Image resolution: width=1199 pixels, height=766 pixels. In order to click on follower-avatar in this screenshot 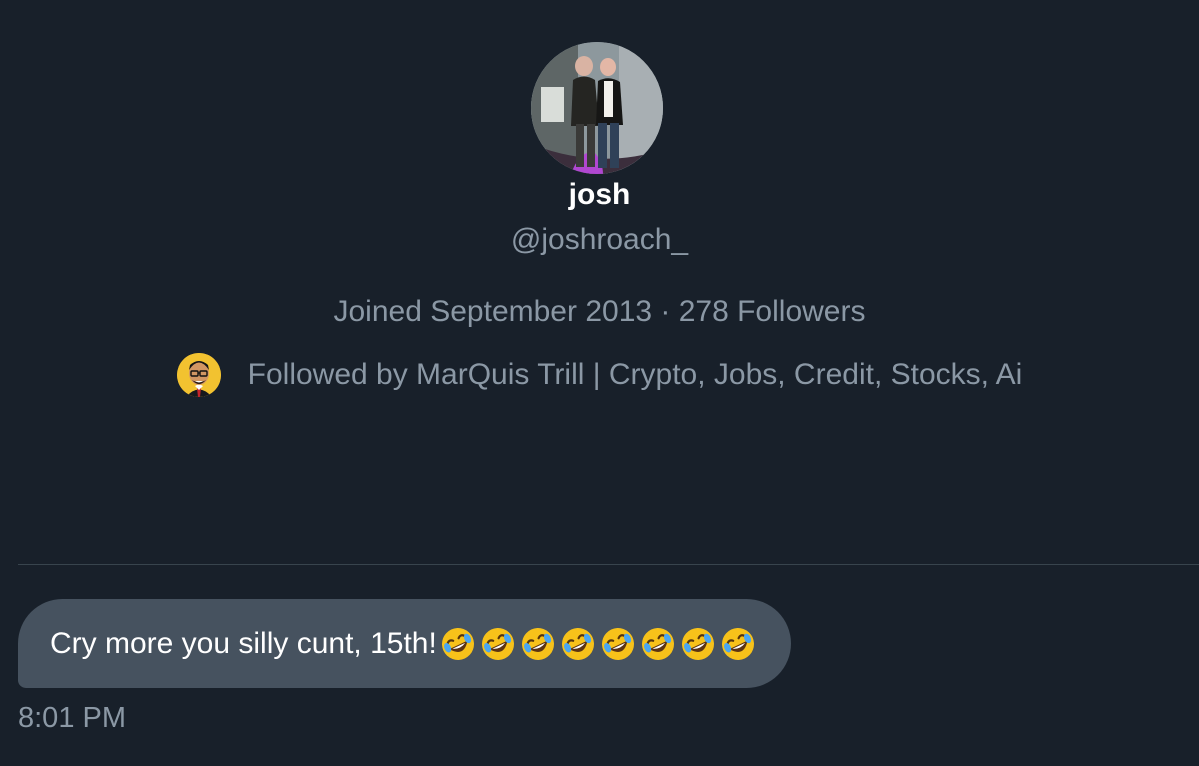, I will do `click(198, 375)`.